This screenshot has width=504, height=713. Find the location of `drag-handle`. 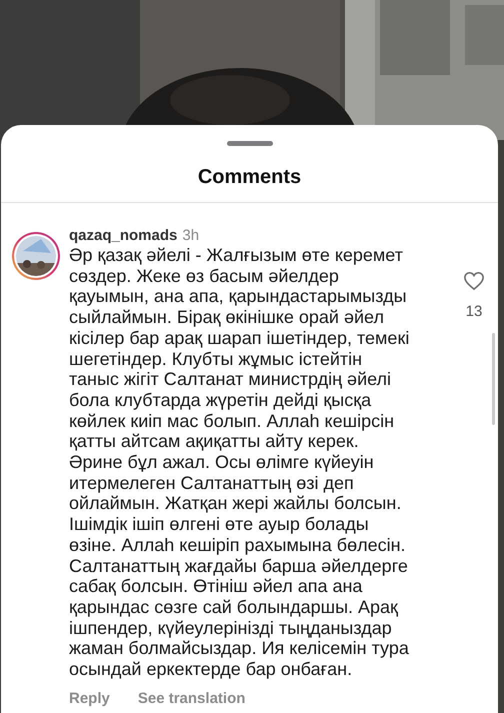

drag-handle is located at coordinates (249, 143).